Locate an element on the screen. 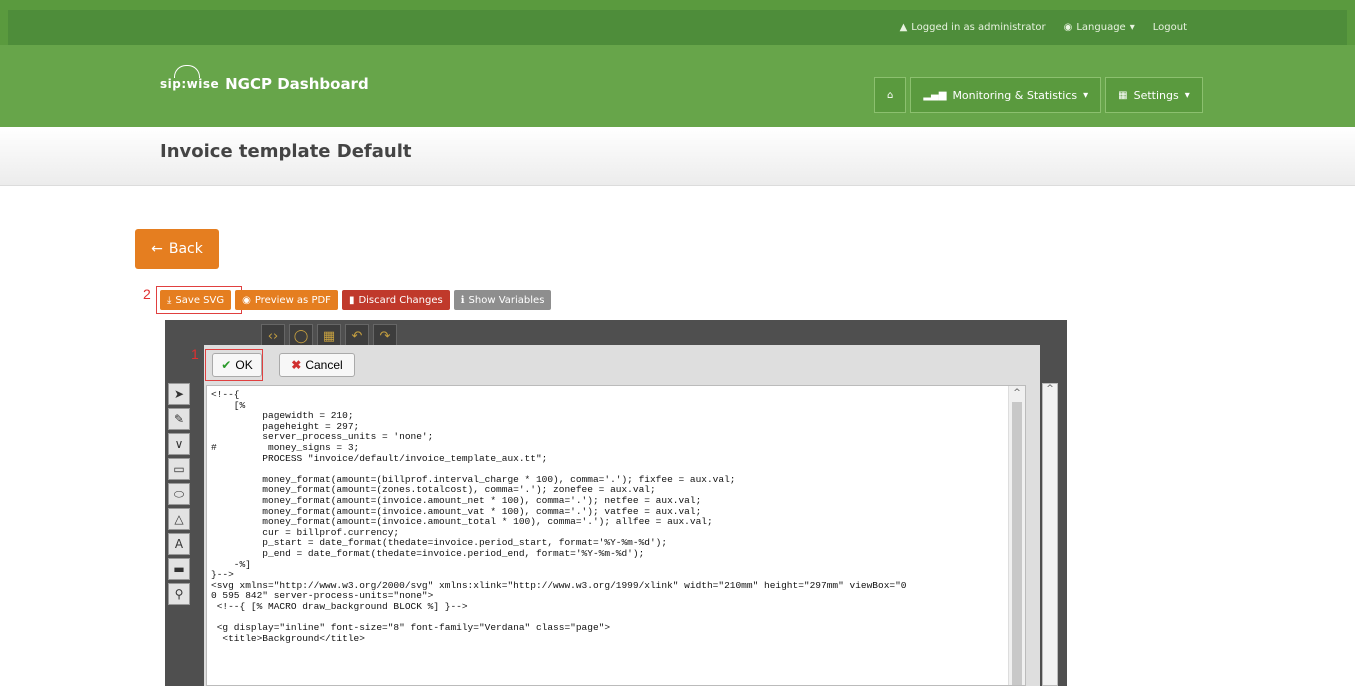 The height and width of the screenshot is (686, 1355). home-icon: ⌂ is located at coordinates (890, 95).